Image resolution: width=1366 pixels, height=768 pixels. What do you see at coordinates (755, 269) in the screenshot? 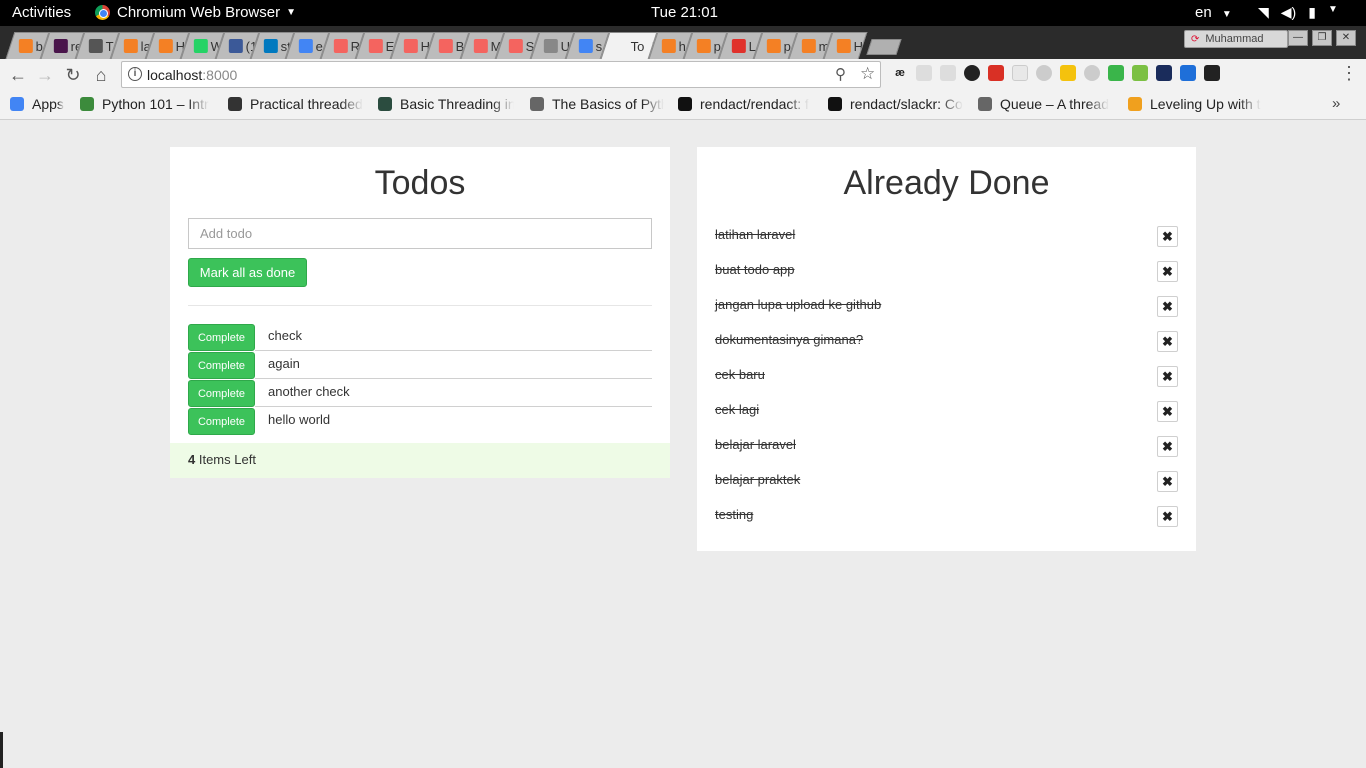
I see `done-text: buat todo app` at bounding box center [755, 269].